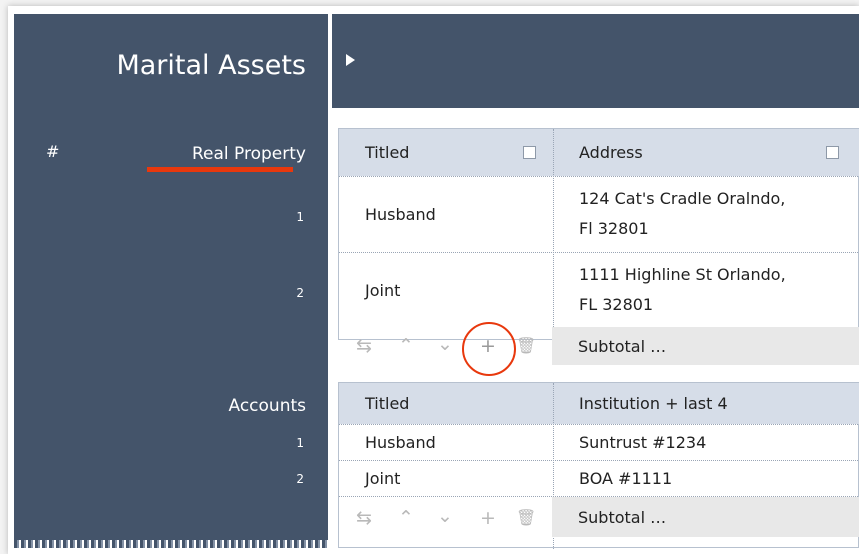 The height and width of the screenshot is (554, 859). What do you see at coordinates (706, 152) in the screenshot?
I see `column-header-address: Address` at bounding box center [706, 152].